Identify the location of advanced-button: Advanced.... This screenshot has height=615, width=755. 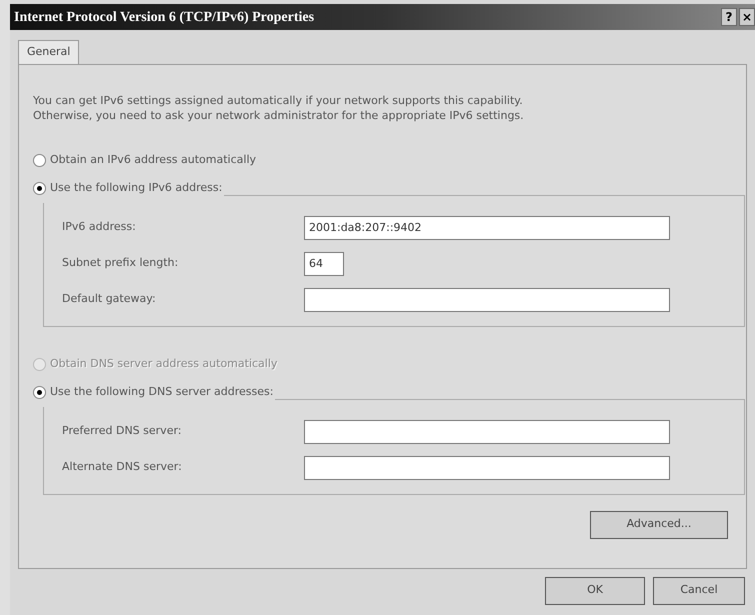
(659, 524).